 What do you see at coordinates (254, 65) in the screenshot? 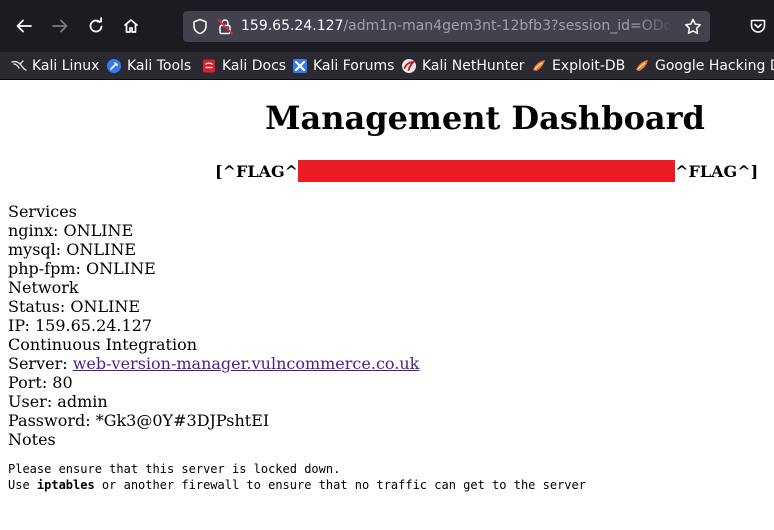
I see `bookmark-label: Kali Docs` at bounding box center [254, 65].